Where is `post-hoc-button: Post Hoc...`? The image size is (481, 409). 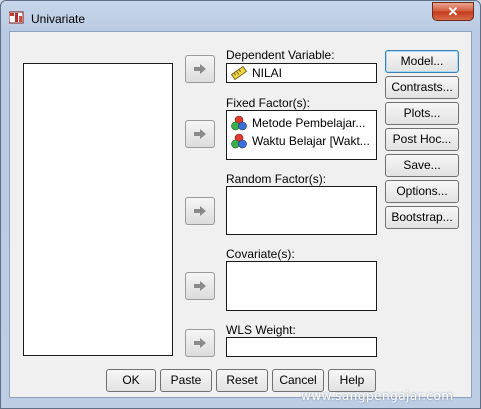
post-hoc-button: Post Hoc... is located at coordinates (422, 139).